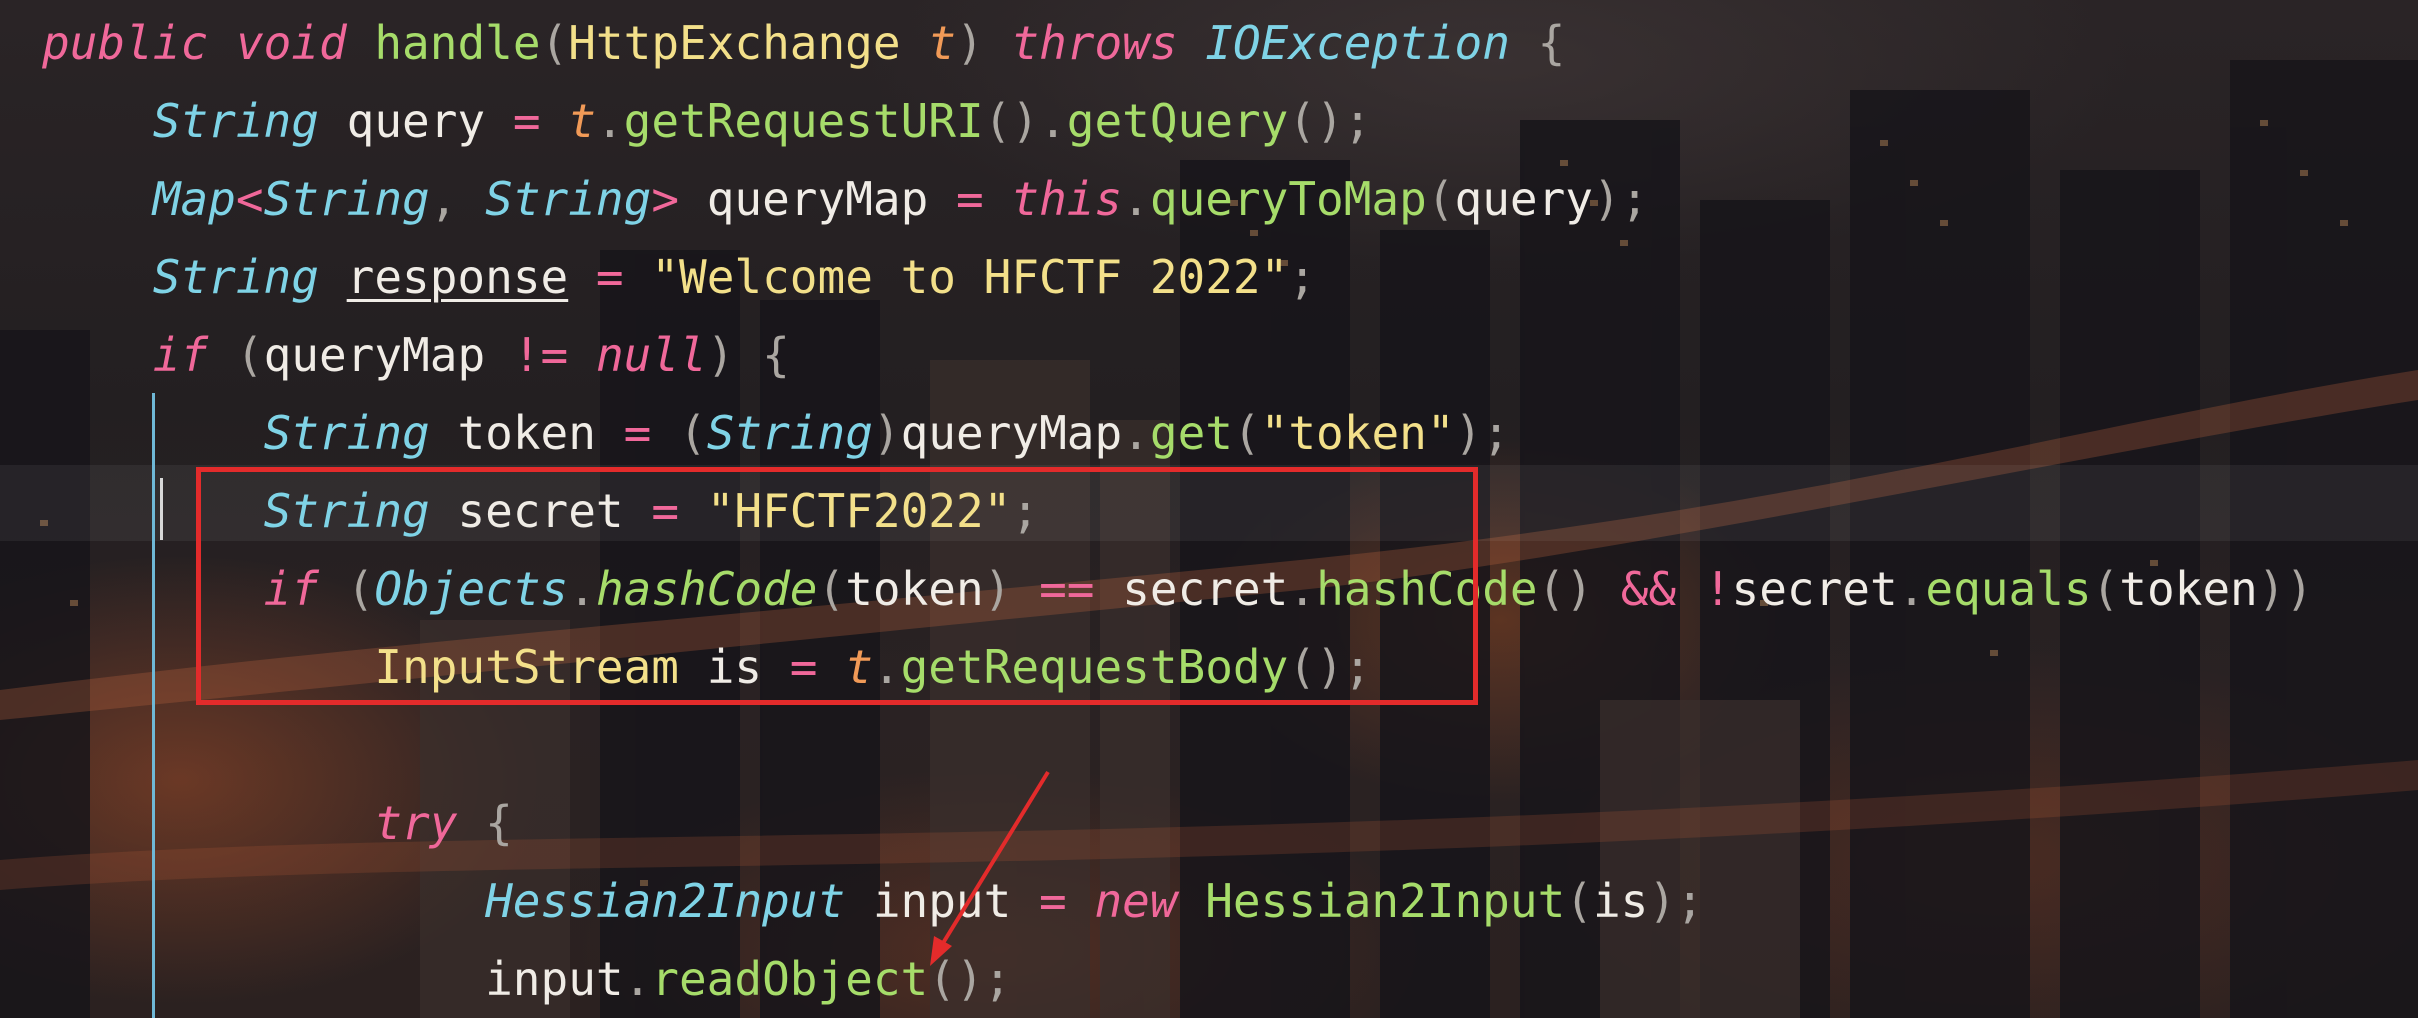 The width and height of the screenshot is (2418, 1018). Describe the element at coordinates (1302, 277) in the screenshot. I see `code-token: ;` at that location.